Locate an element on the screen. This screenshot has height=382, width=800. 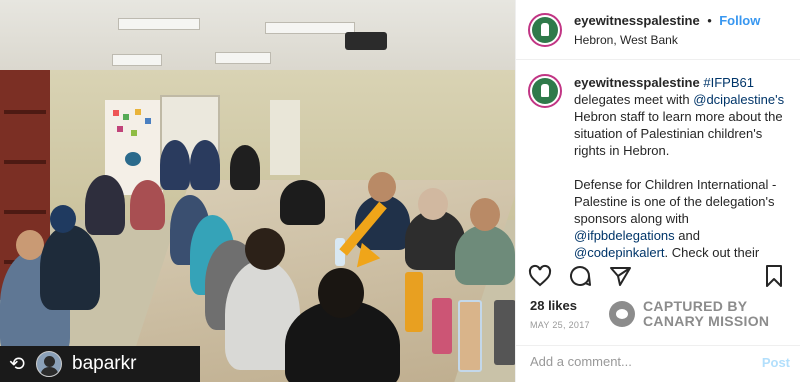
post-date: MAY 25, 2017 is located at coordinates (560, 325).